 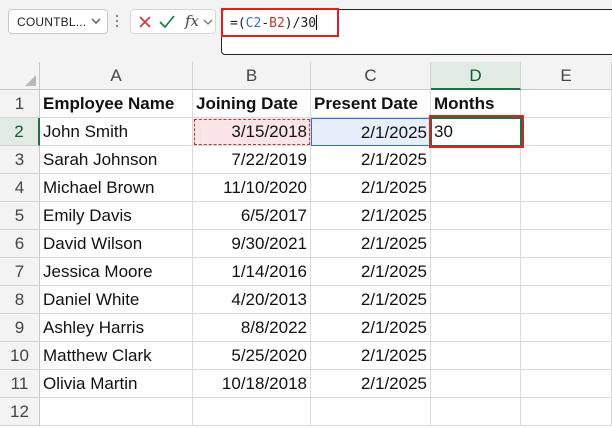 What do you see at coordinates (20, 356) in the screenshot?
I see `row-header-10: 10` at bounding box center [20, 356].